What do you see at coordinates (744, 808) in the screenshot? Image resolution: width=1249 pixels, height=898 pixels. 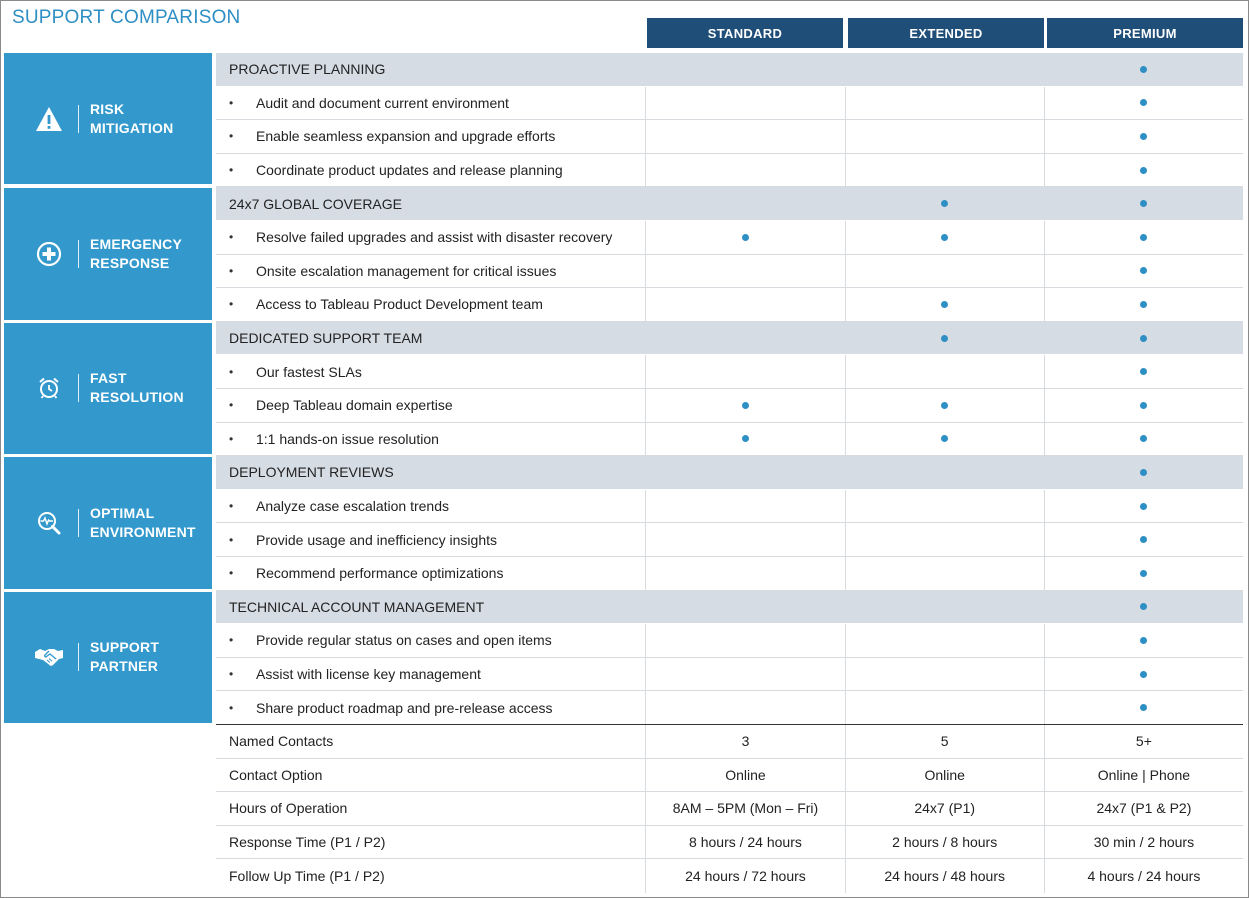 I see `summary-value-standard: 8AM – 5PM (Mon – Fri)` at bounding box center [744, 808].